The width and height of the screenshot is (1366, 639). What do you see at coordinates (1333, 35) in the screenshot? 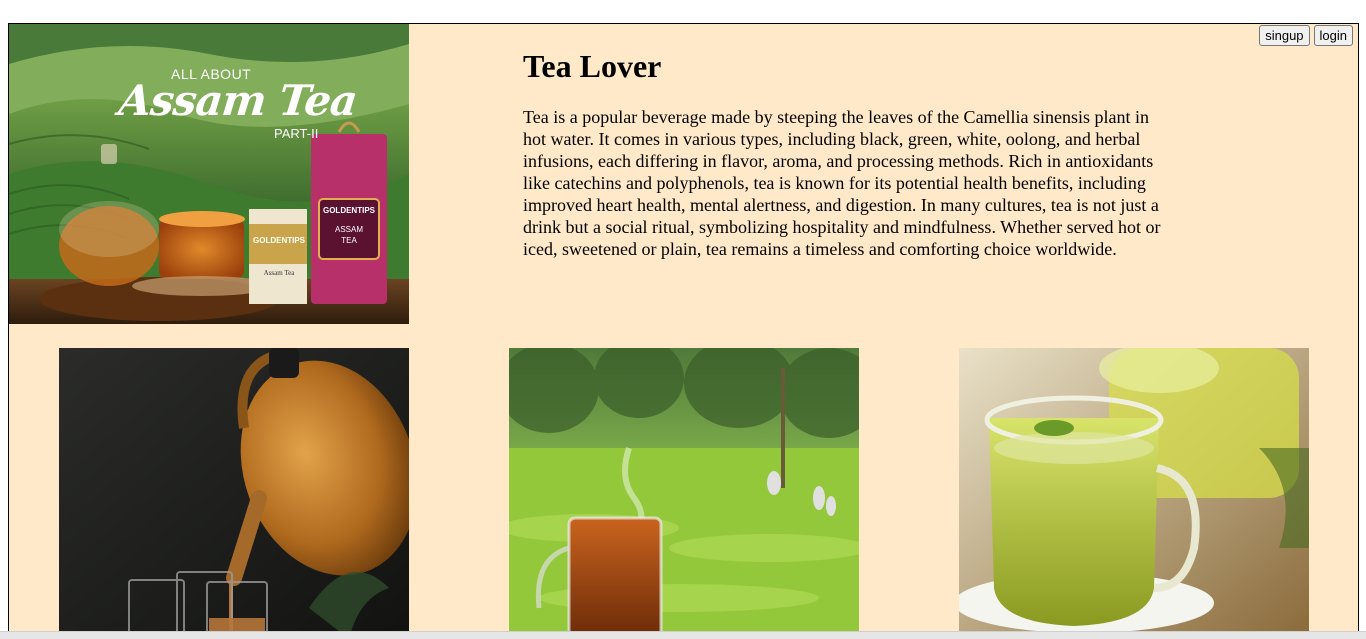
I see `login-button: login` at bounding box center [1333, 35].